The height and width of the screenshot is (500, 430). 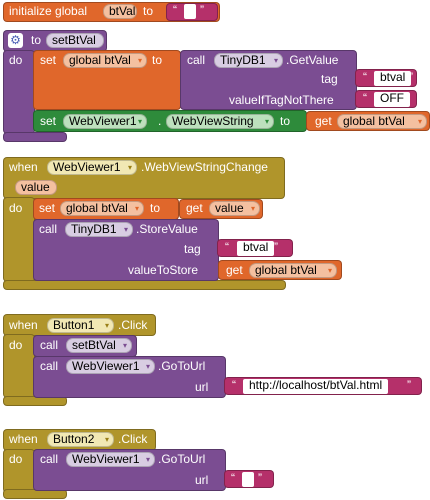 I want to click on event-component-name: Button2, so click(x=74, y=439).